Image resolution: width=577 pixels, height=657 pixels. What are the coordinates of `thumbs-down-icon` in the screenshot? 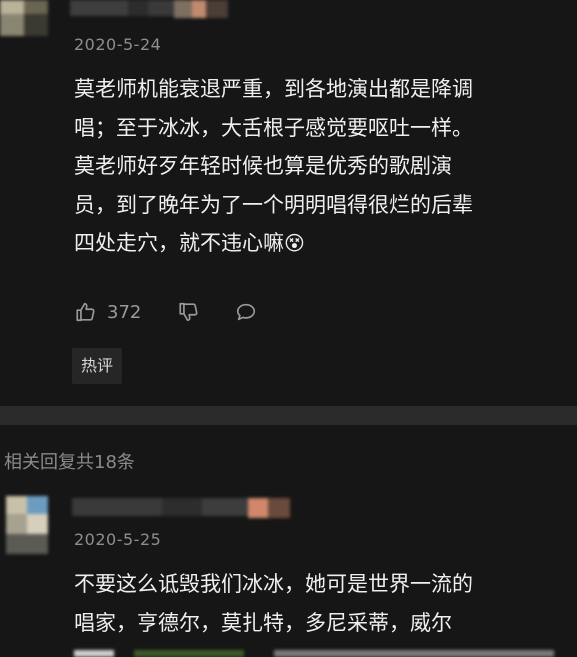 It's located at (188, 312).